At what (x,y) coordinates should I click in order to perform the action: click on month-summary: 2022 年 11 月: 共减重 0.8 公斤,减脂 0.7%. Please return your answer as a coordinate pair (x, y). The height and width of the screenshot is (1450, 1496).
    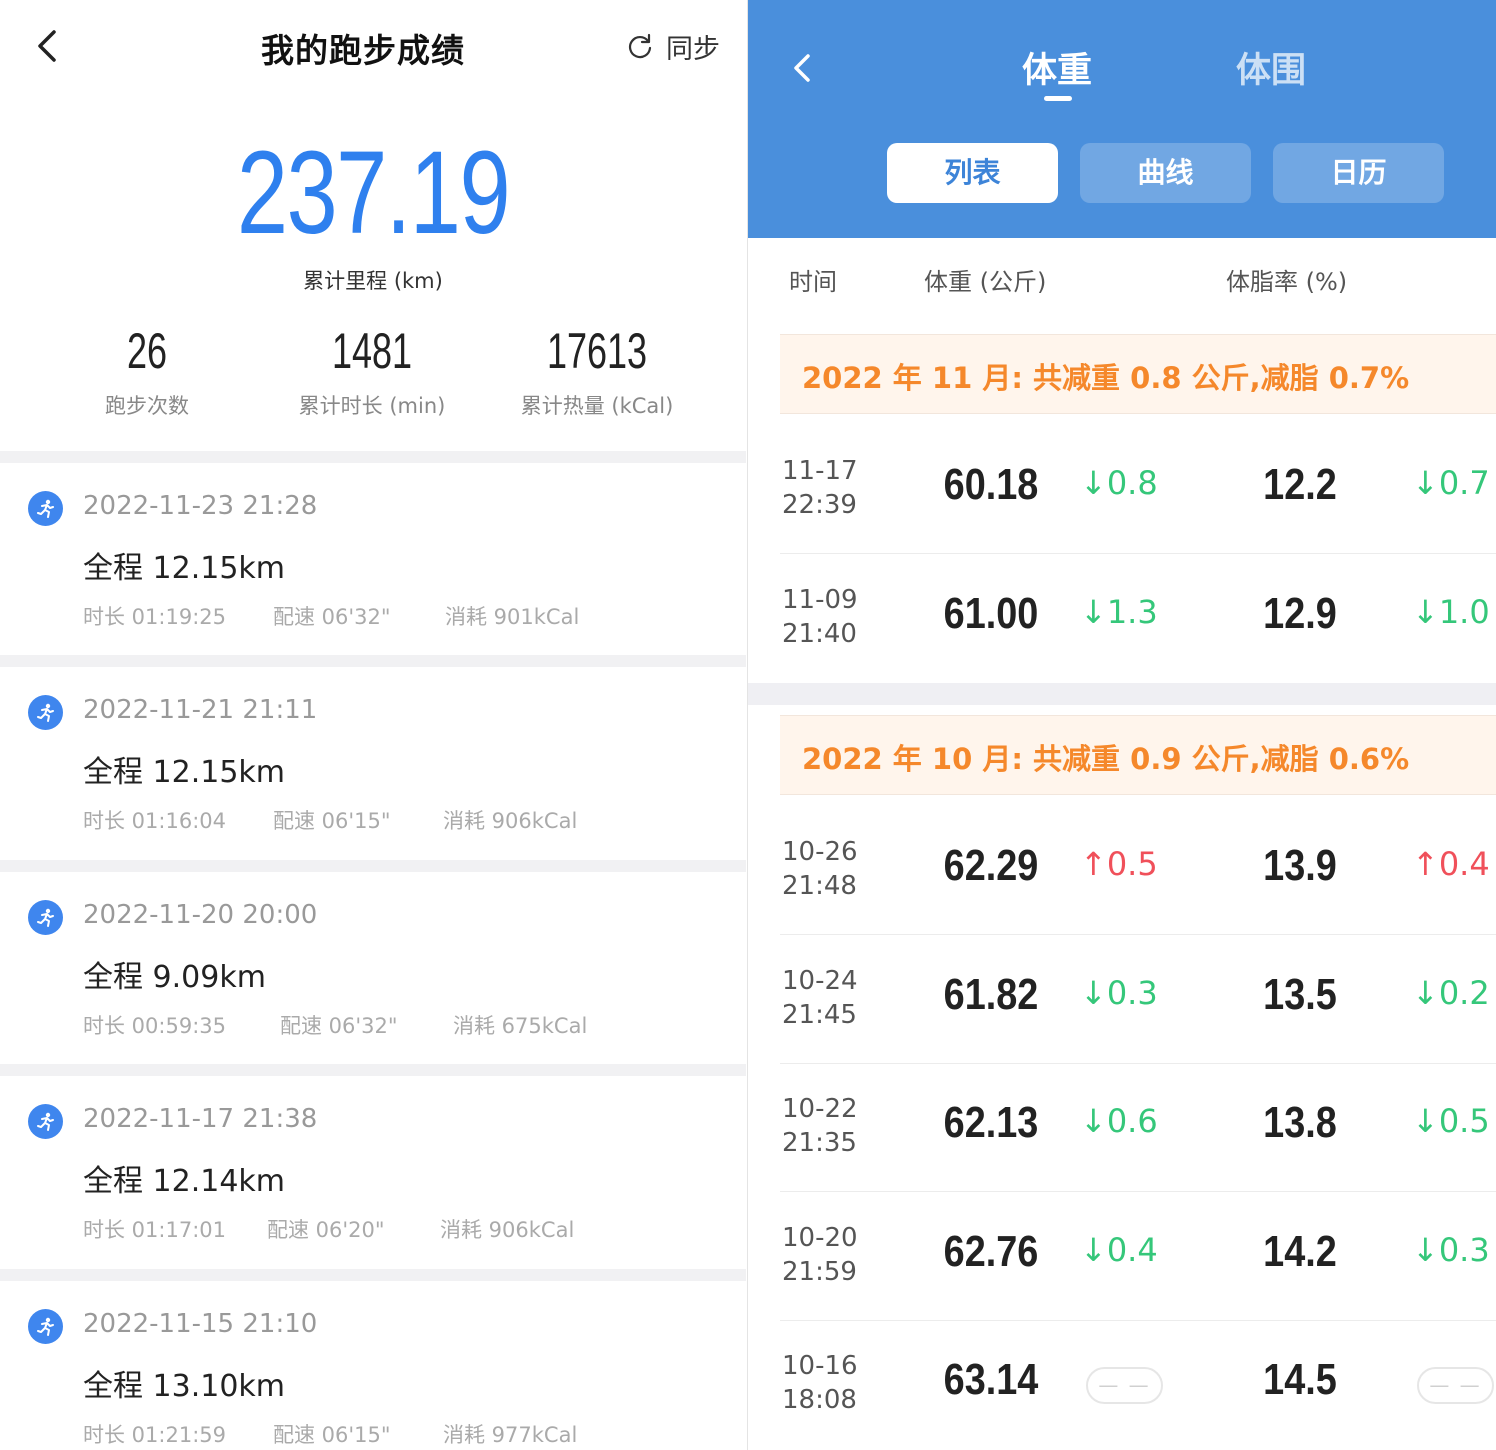
    Looking at the image, I should click on (1138, 374).